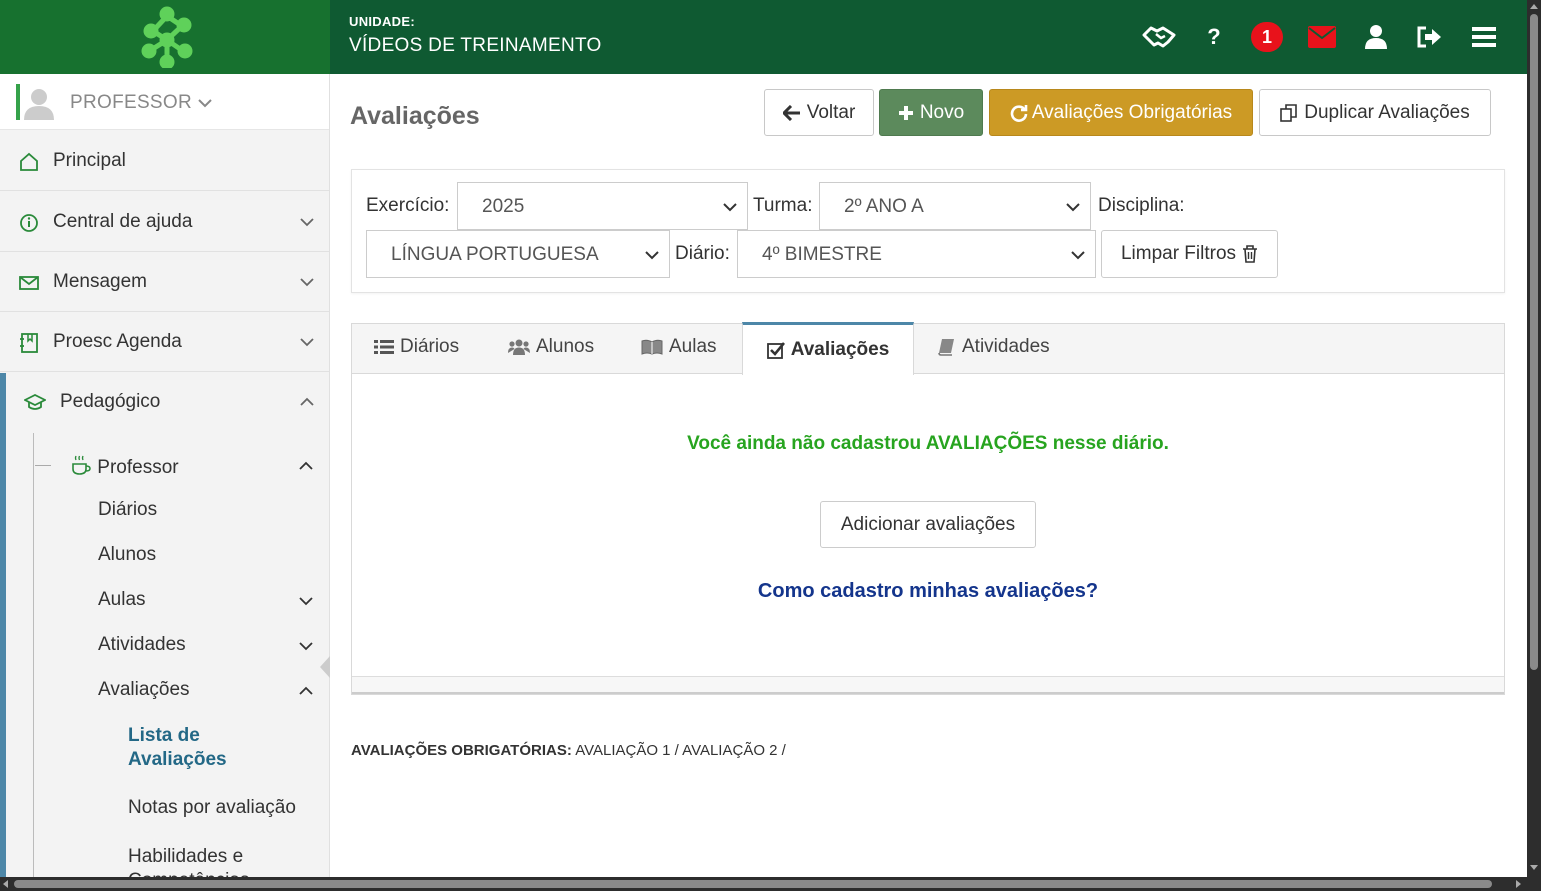 This screenshot has height=891, width=1541. I want to click on tab-alunos: Alunos, so click(551, 347).